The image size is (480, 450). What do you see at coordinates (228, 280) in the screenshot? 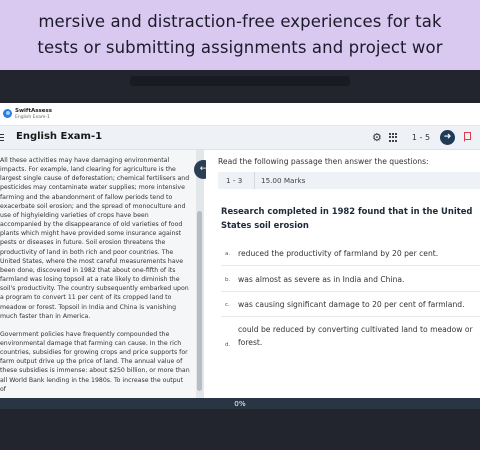
I see `option-letter: b.` at bounding box center [228, 280].